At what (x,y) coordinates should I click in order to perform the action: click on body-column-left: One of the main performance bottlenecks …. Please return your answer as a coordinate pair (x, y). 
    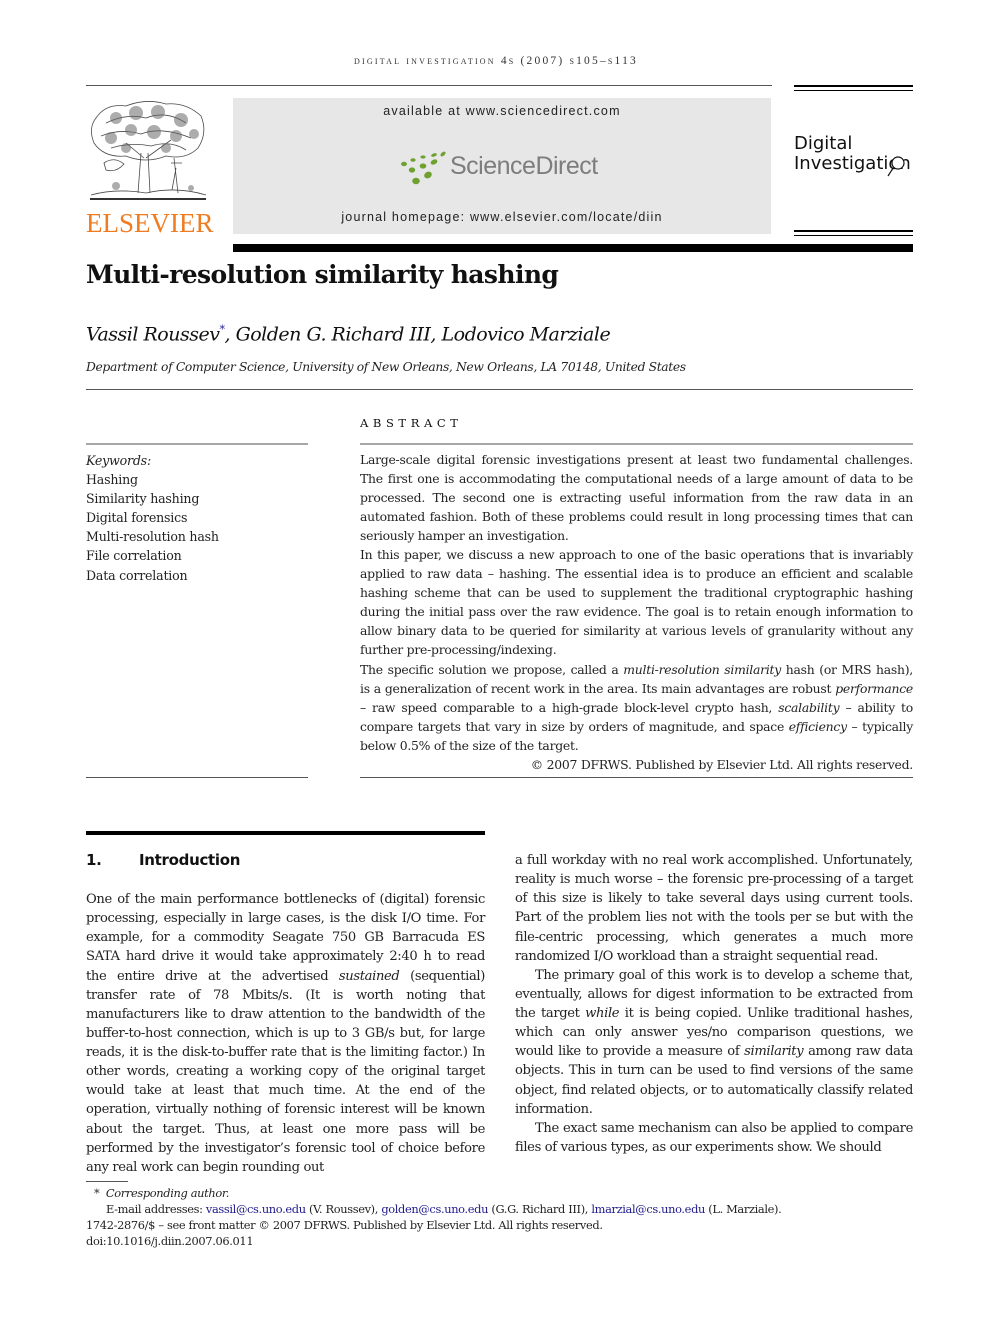
    Looking at the image, I should click on (285, 1033).